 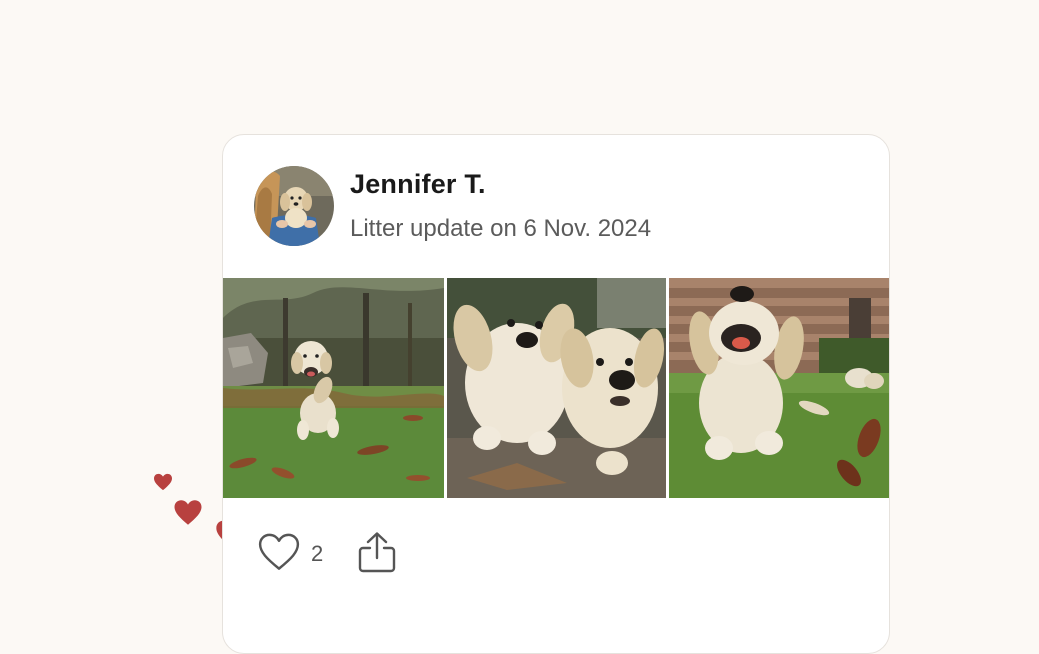 I want to click on like-button, so click(x=279, y=552).